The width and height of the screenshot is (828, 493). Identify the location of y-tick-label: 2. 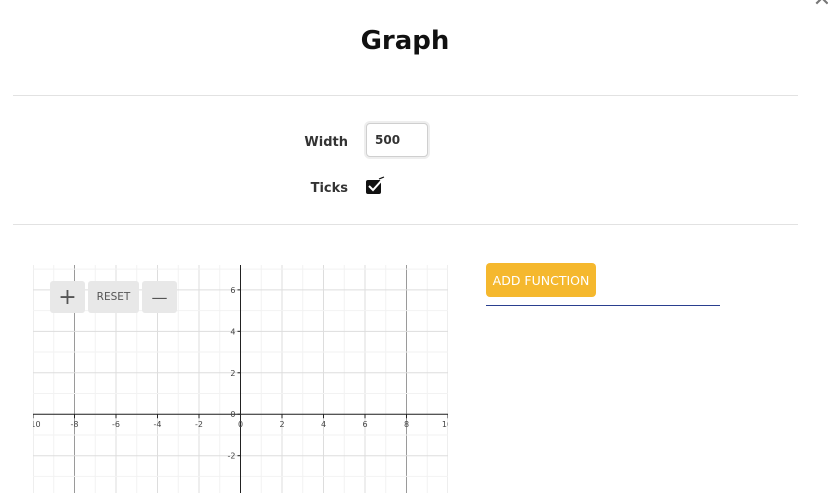
(232, 373).